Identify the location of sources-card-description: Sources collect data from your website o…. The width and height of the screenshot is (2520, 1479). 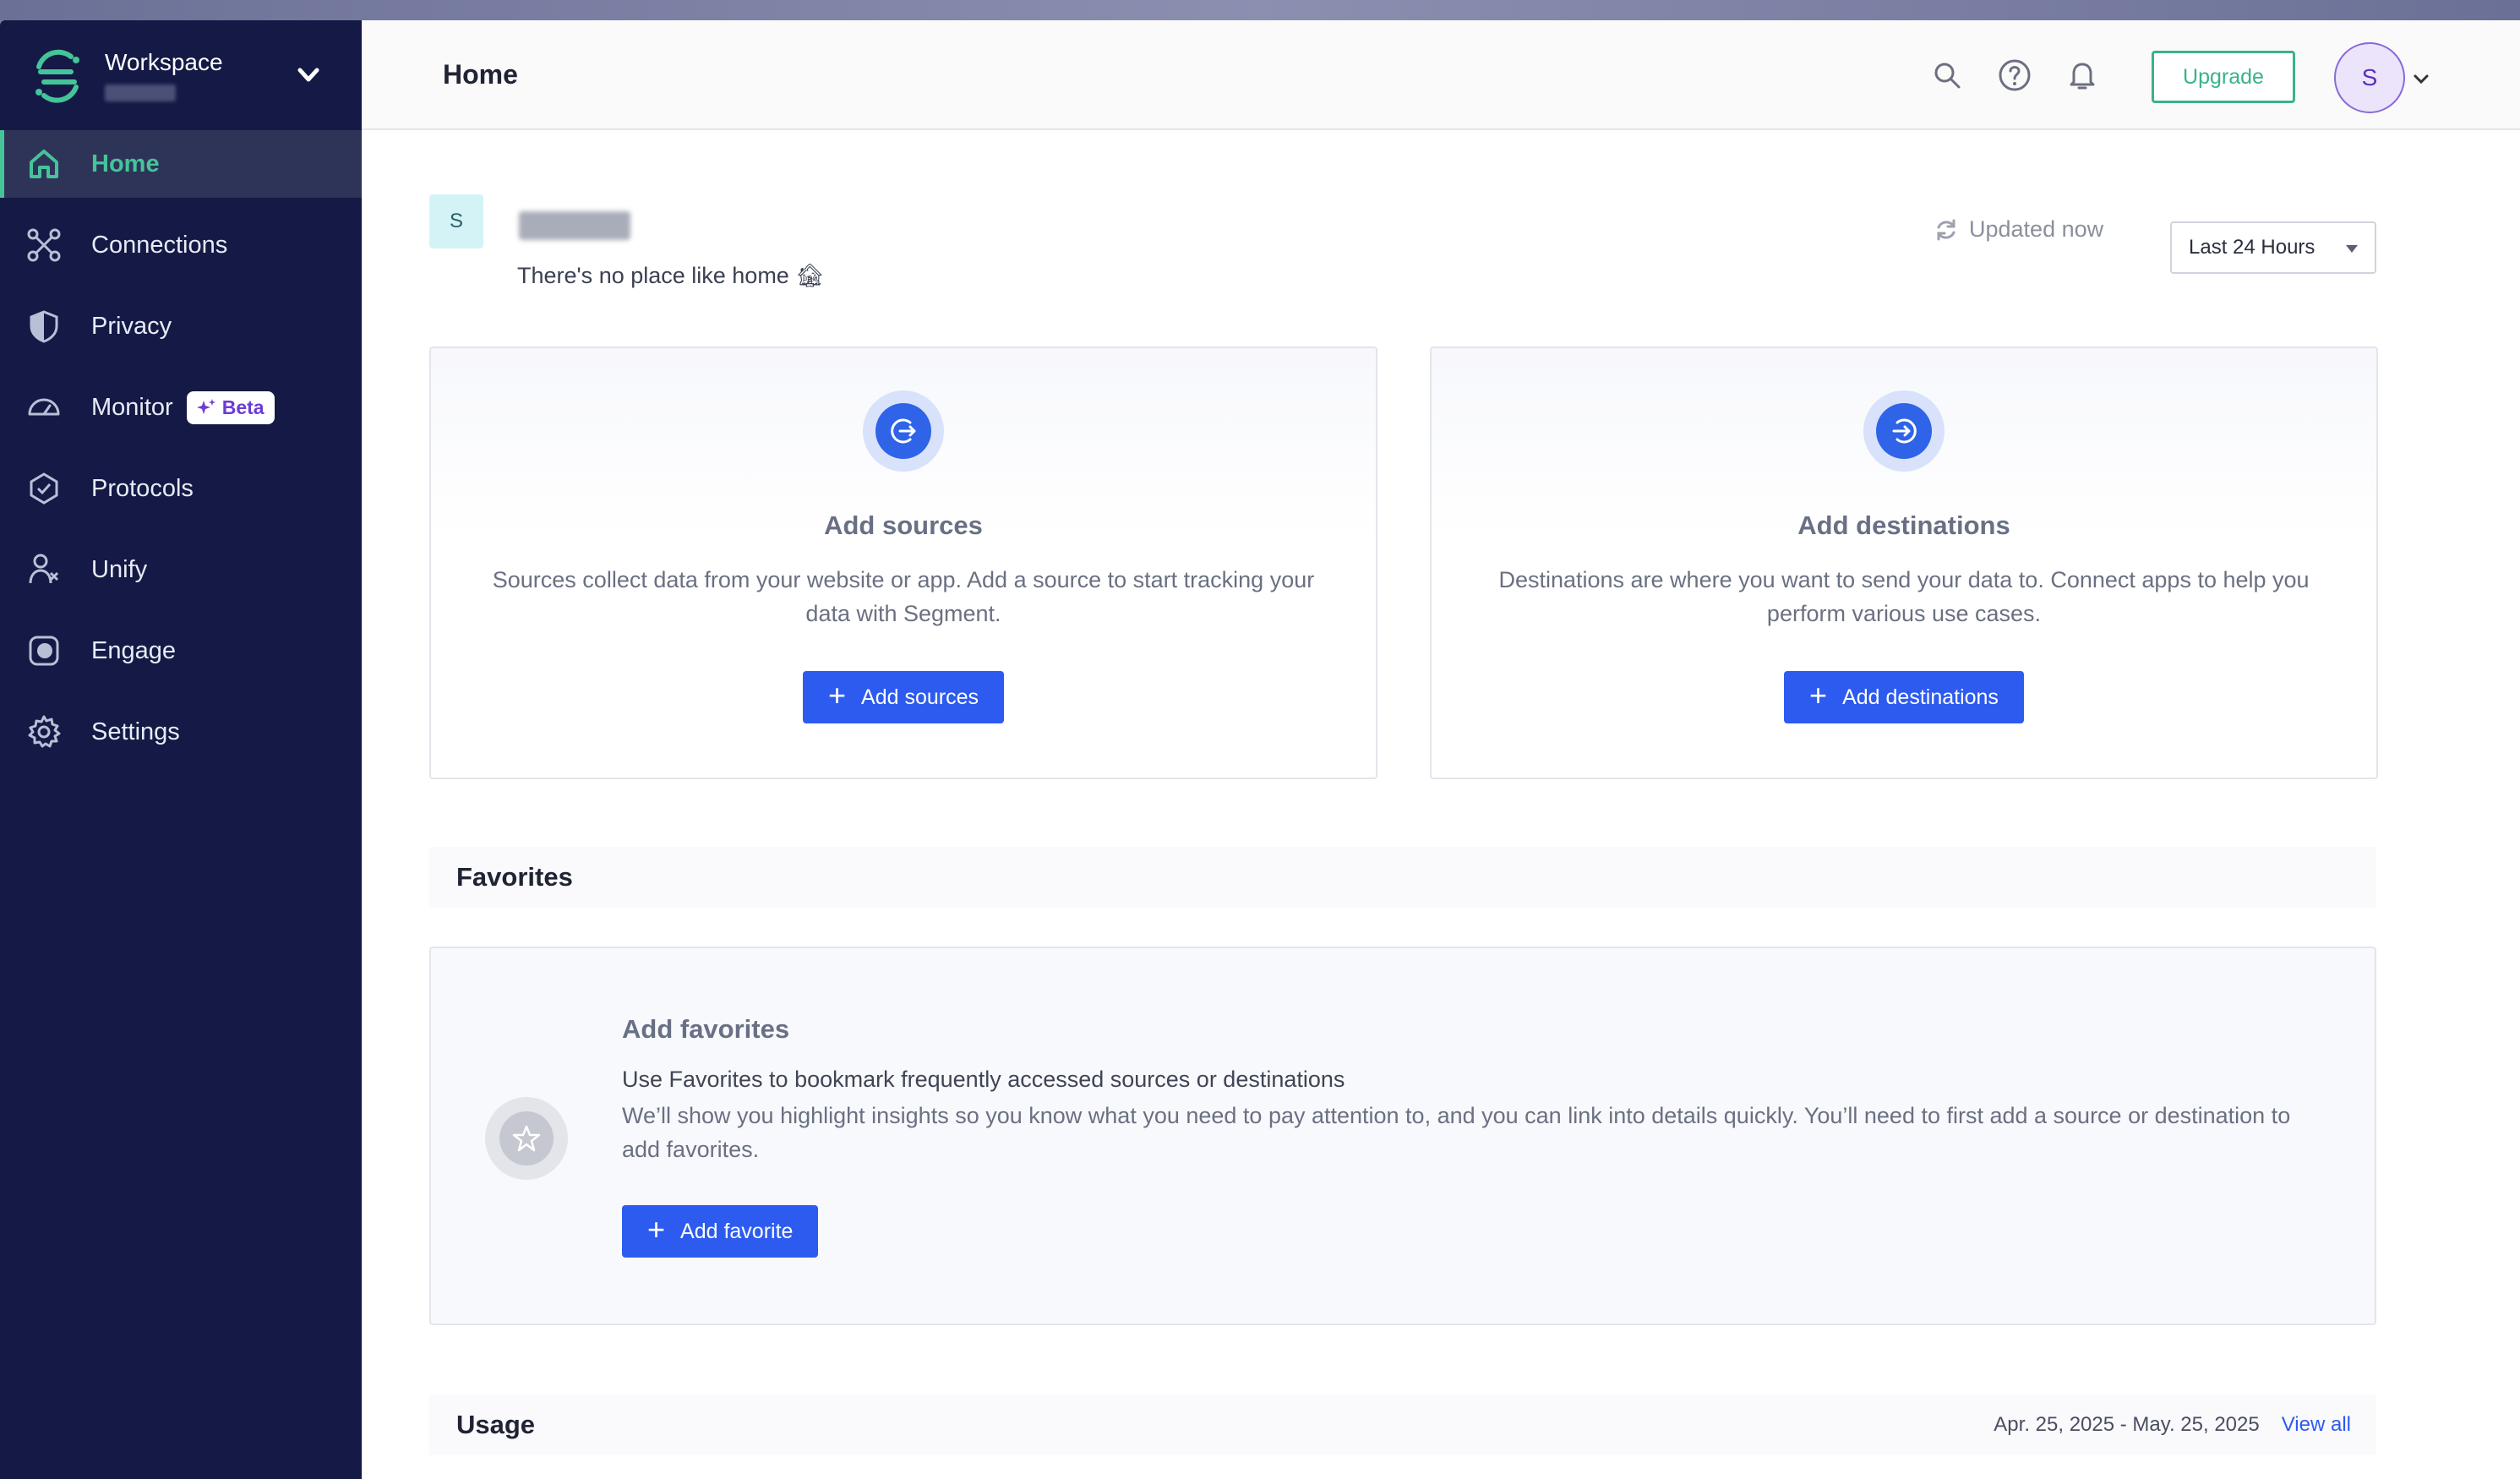
(903, 596).